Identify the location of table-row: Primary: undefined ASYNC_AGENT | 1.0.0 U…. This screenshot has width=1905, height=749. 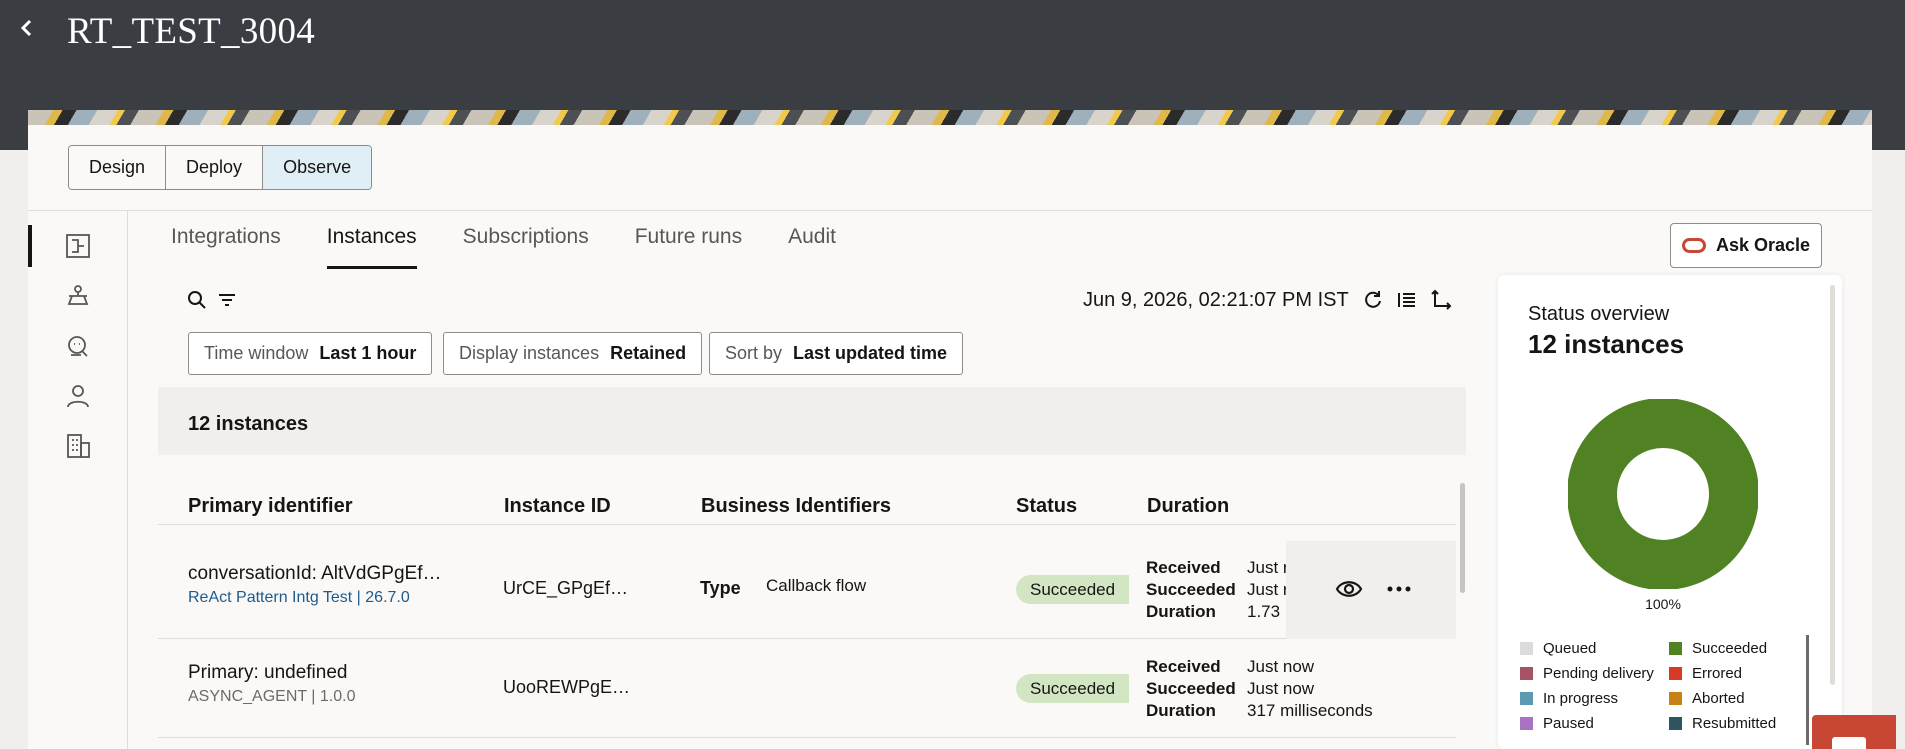
(807, 689).